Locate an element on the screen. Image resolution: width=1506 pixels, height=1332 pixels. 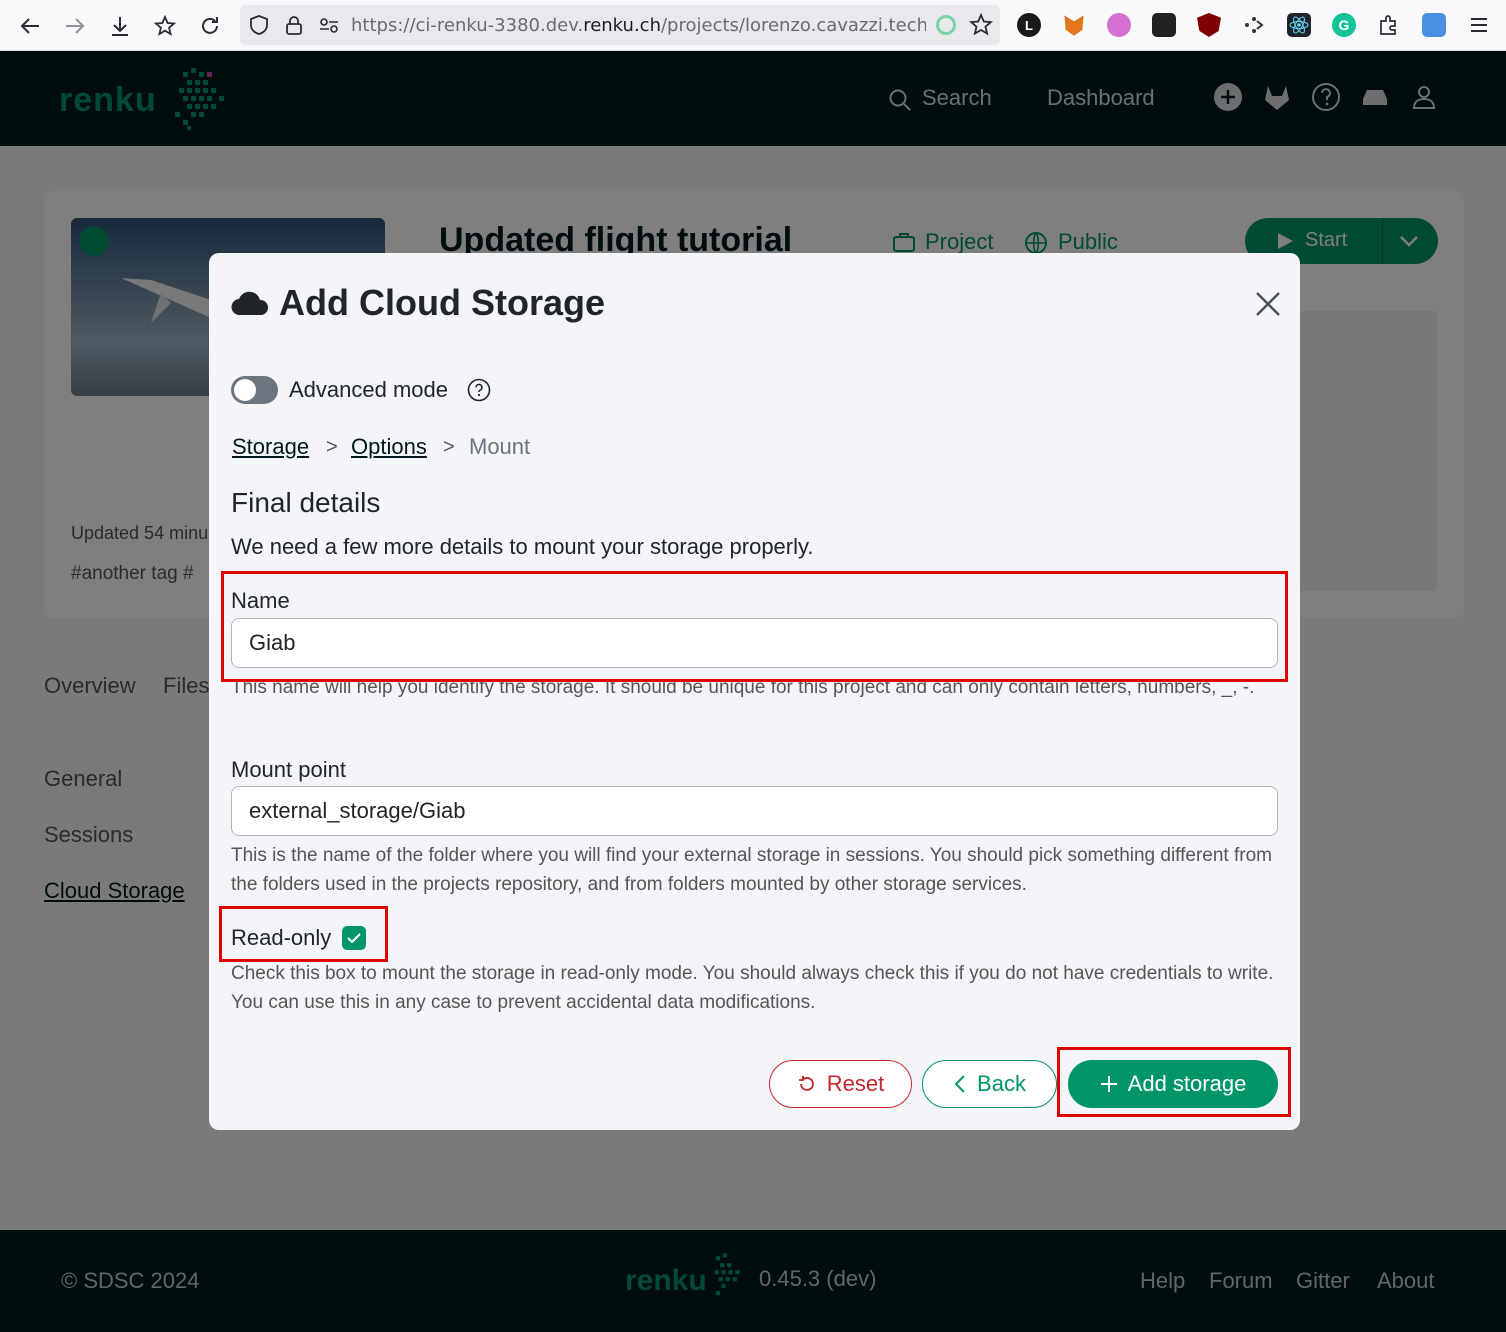
power-extension-icon is located at coordinates (1119, 25).